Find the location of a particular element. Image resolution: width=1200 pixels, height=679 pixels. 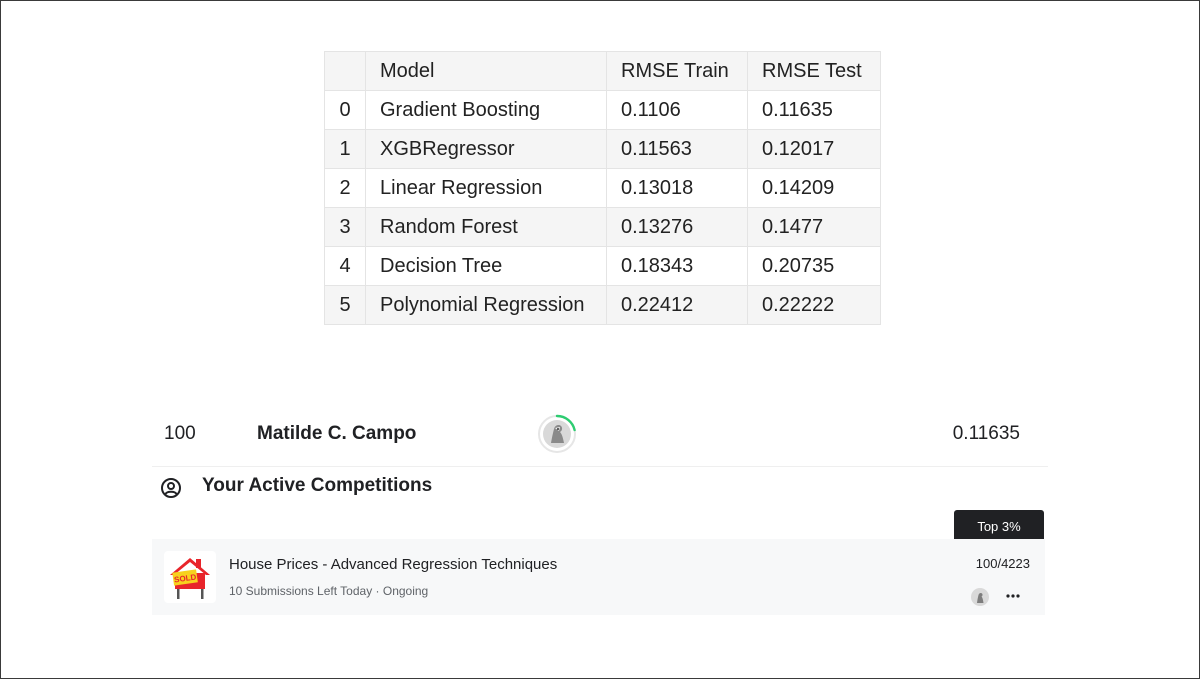

column-header-index is located at coordinates (345, 71).